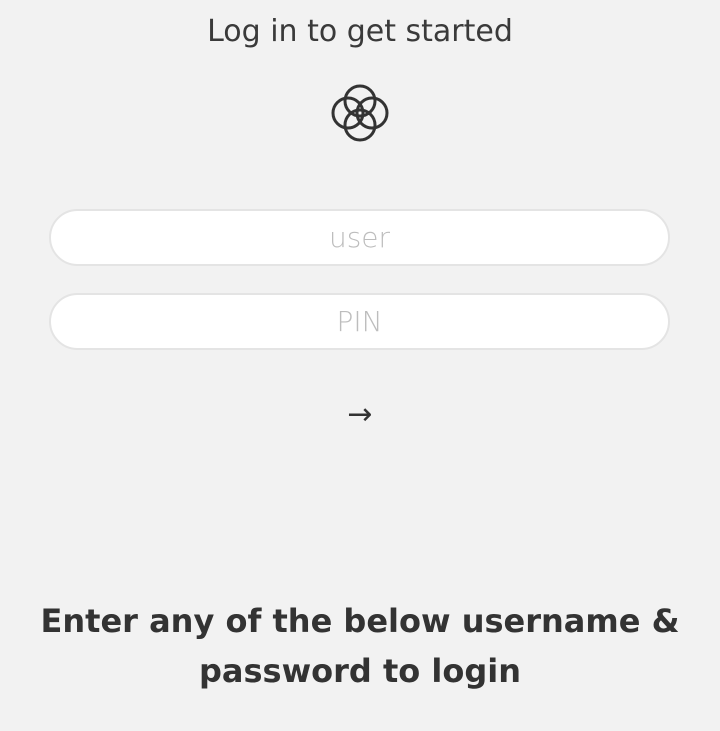 This screenshot has height=731, width=720. What do you see at coordinates (360, 113) in the screenshot?
I see `four-rings-logo-icon` at bounding box center [360, 113].